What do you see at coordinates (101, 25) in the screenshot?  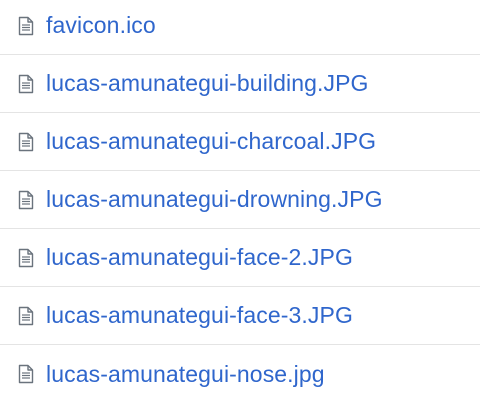 I see `file-link: favicon.ico` at bounding box center [101, 25].